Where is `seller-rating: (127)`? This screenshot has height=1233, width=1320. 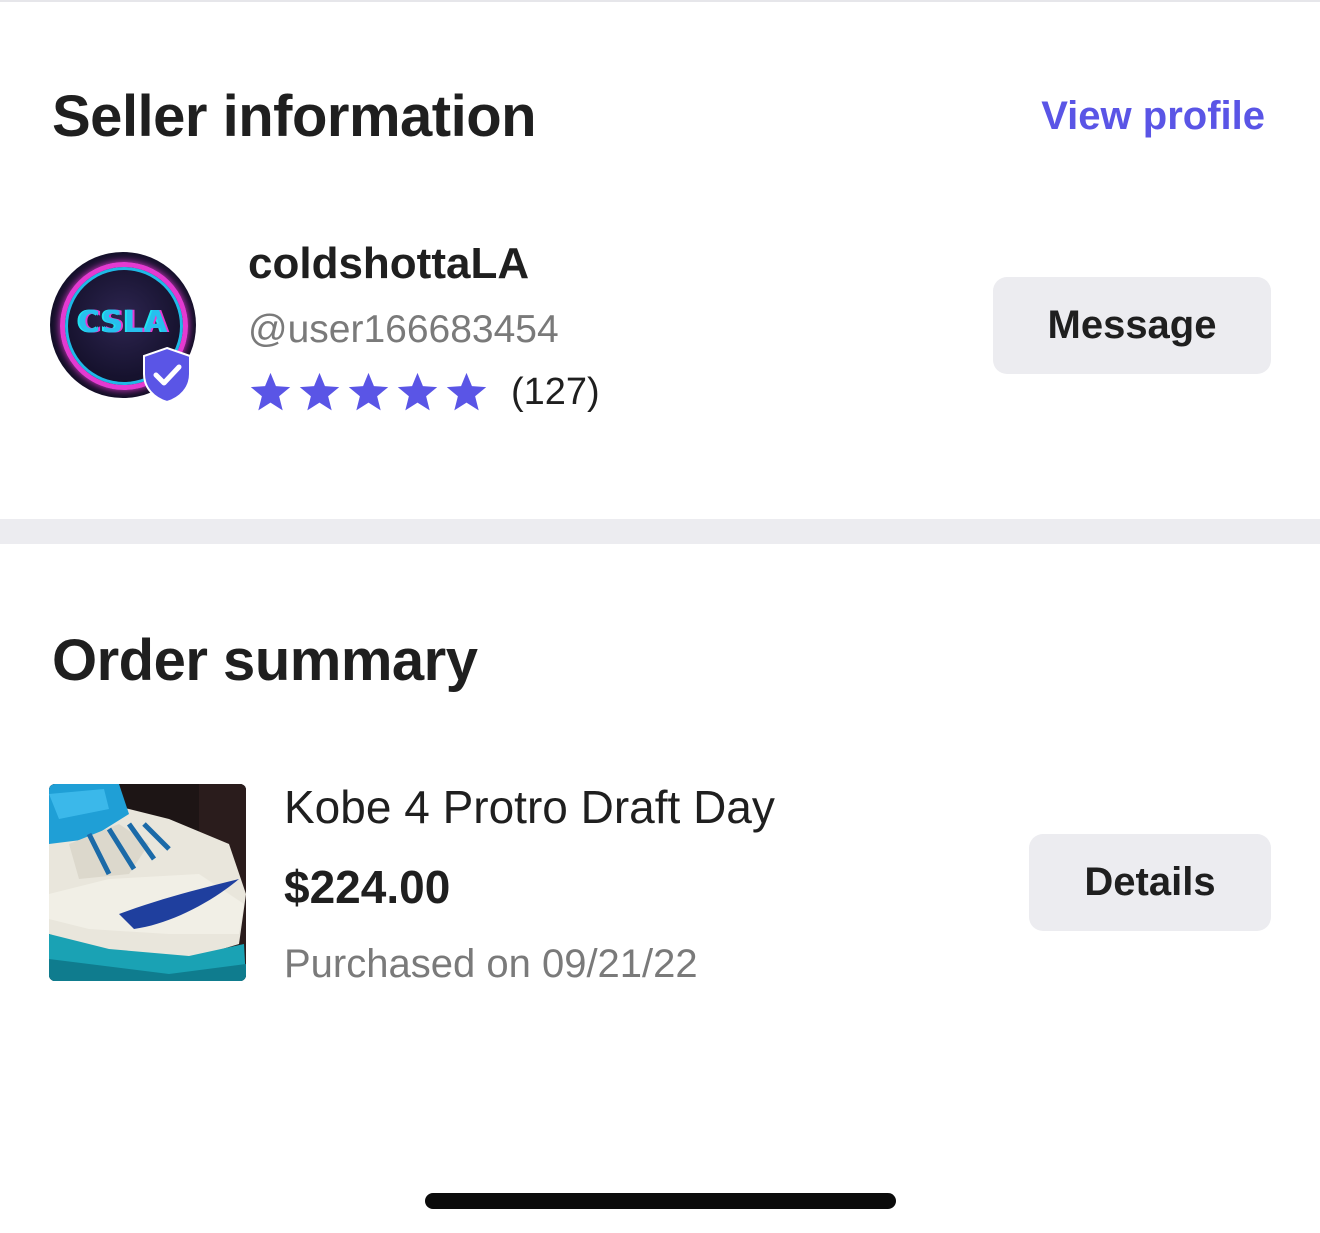 seller-rating: (127) is located at coordinates (424, 392).